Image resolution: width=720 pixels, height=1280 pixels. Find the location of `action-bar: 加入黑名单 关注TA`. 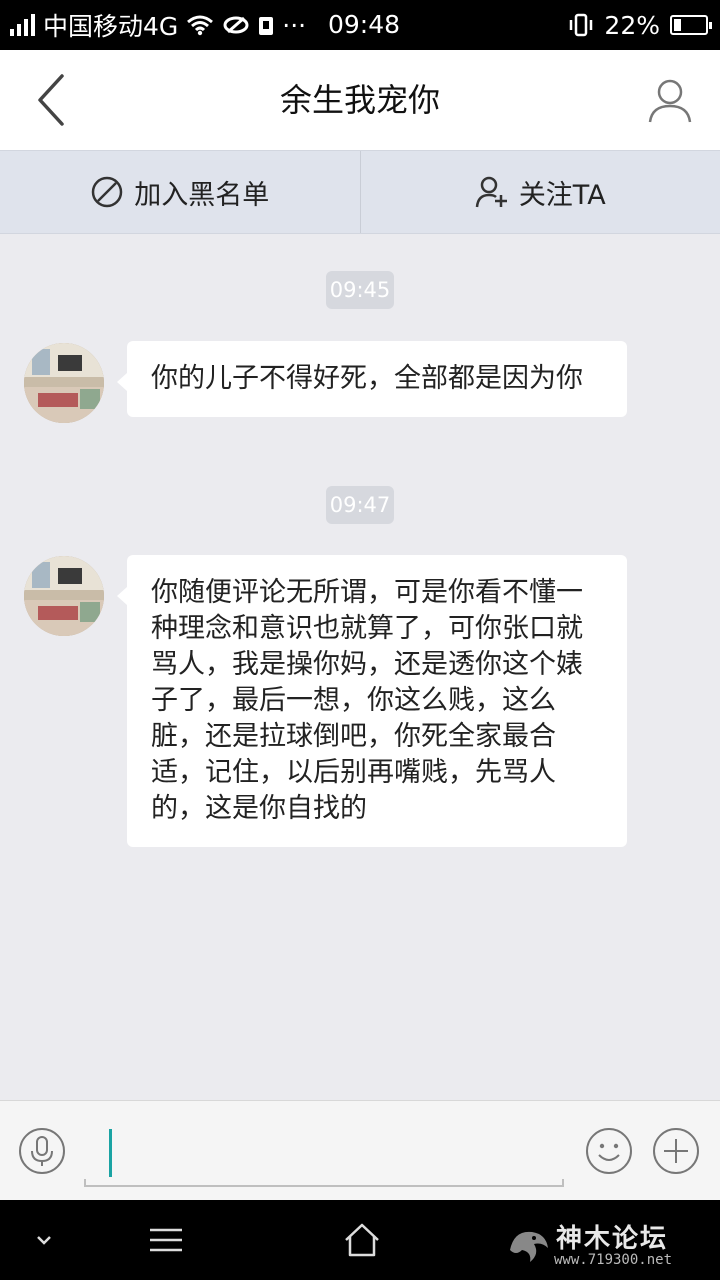

action-bar: 加入黑名单 关注TA is located at coordinates (360, 192).